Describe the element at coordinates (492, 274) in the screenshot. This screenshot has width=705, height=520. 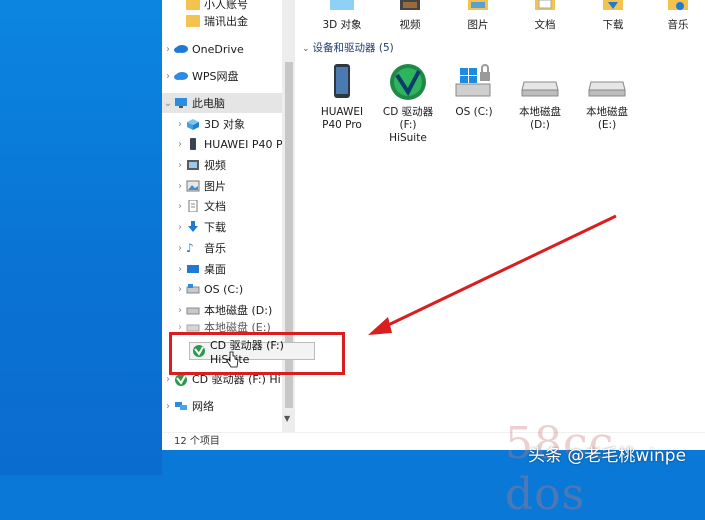
I see `annotation-arrow` at that location.